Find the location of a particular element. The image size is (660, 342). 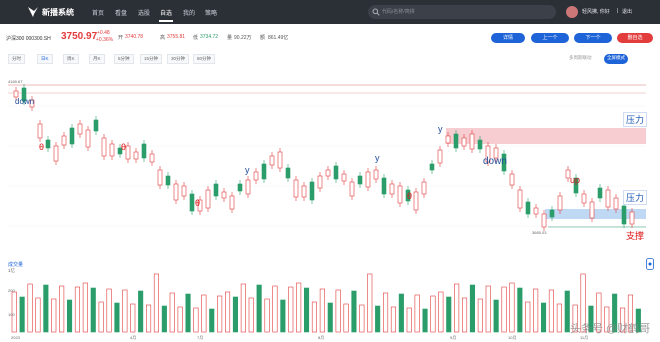

nav-active-indicator is located at coordinates (166, 21).